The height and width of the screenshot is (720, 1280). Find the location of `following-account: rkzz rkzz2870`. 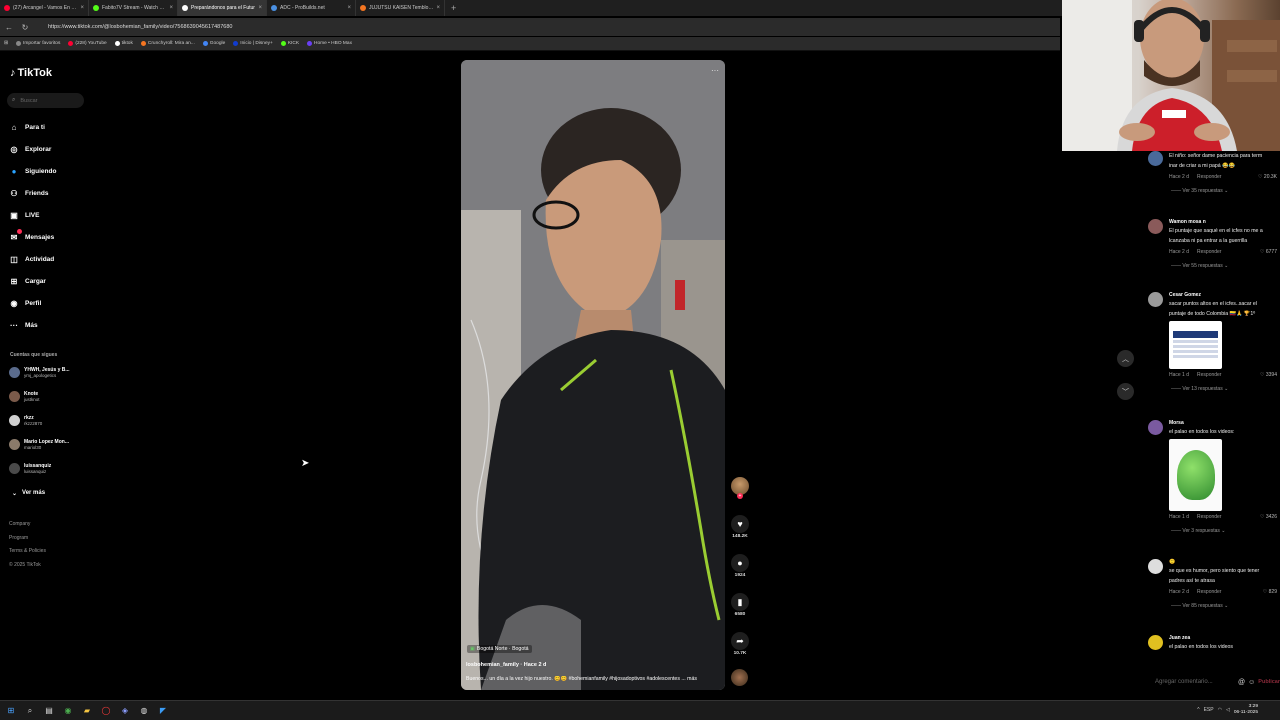

following-account: rkzz rkzz2870 is located at coordinates (25, 420).